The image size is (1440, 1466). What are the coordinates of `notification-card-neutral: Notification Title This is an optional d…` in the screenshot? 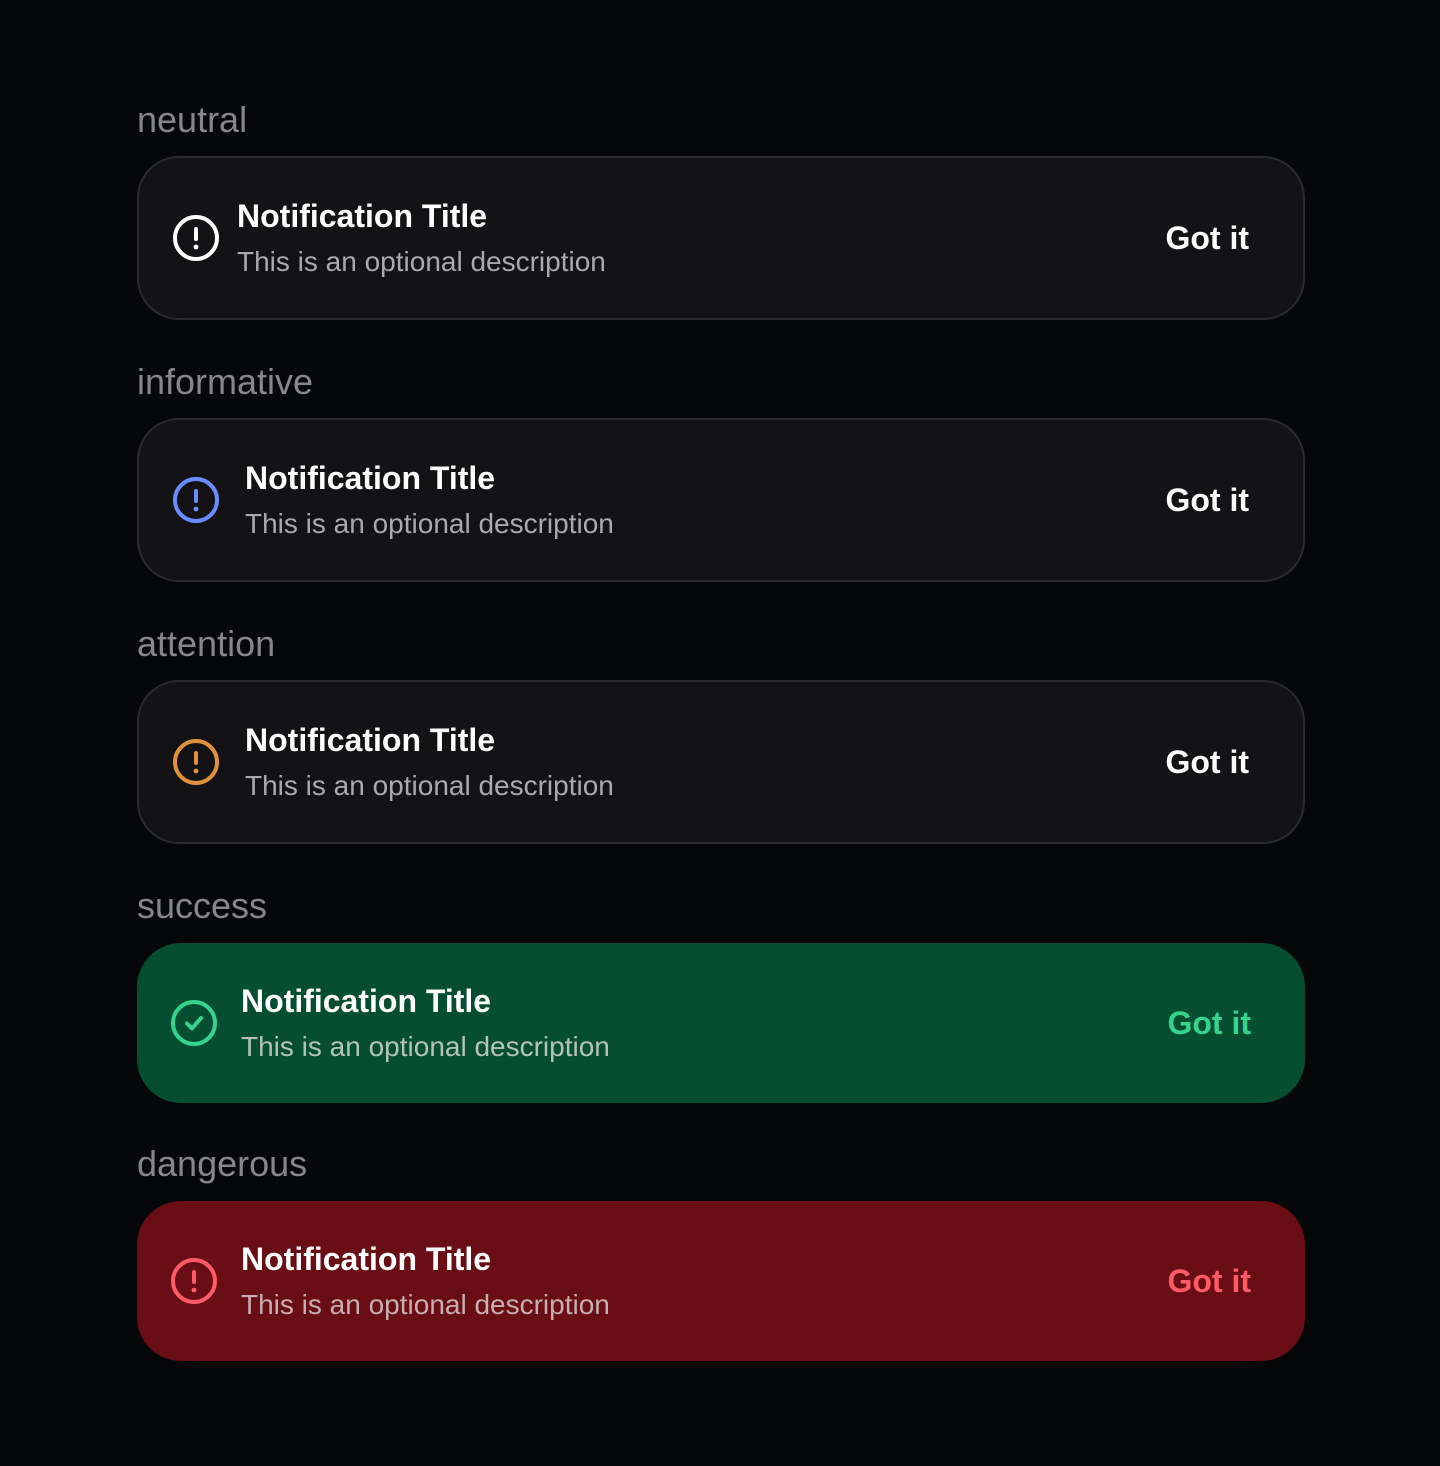 It's located at (721, 238).